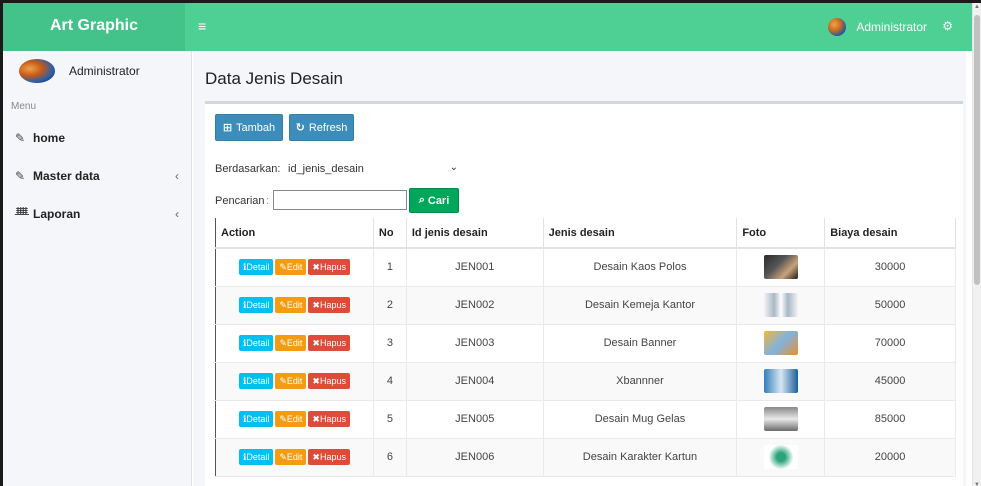 Image resolution: width=981 pixels, height=486 pixels. I want to click on banner-photo, so click(780, 343).